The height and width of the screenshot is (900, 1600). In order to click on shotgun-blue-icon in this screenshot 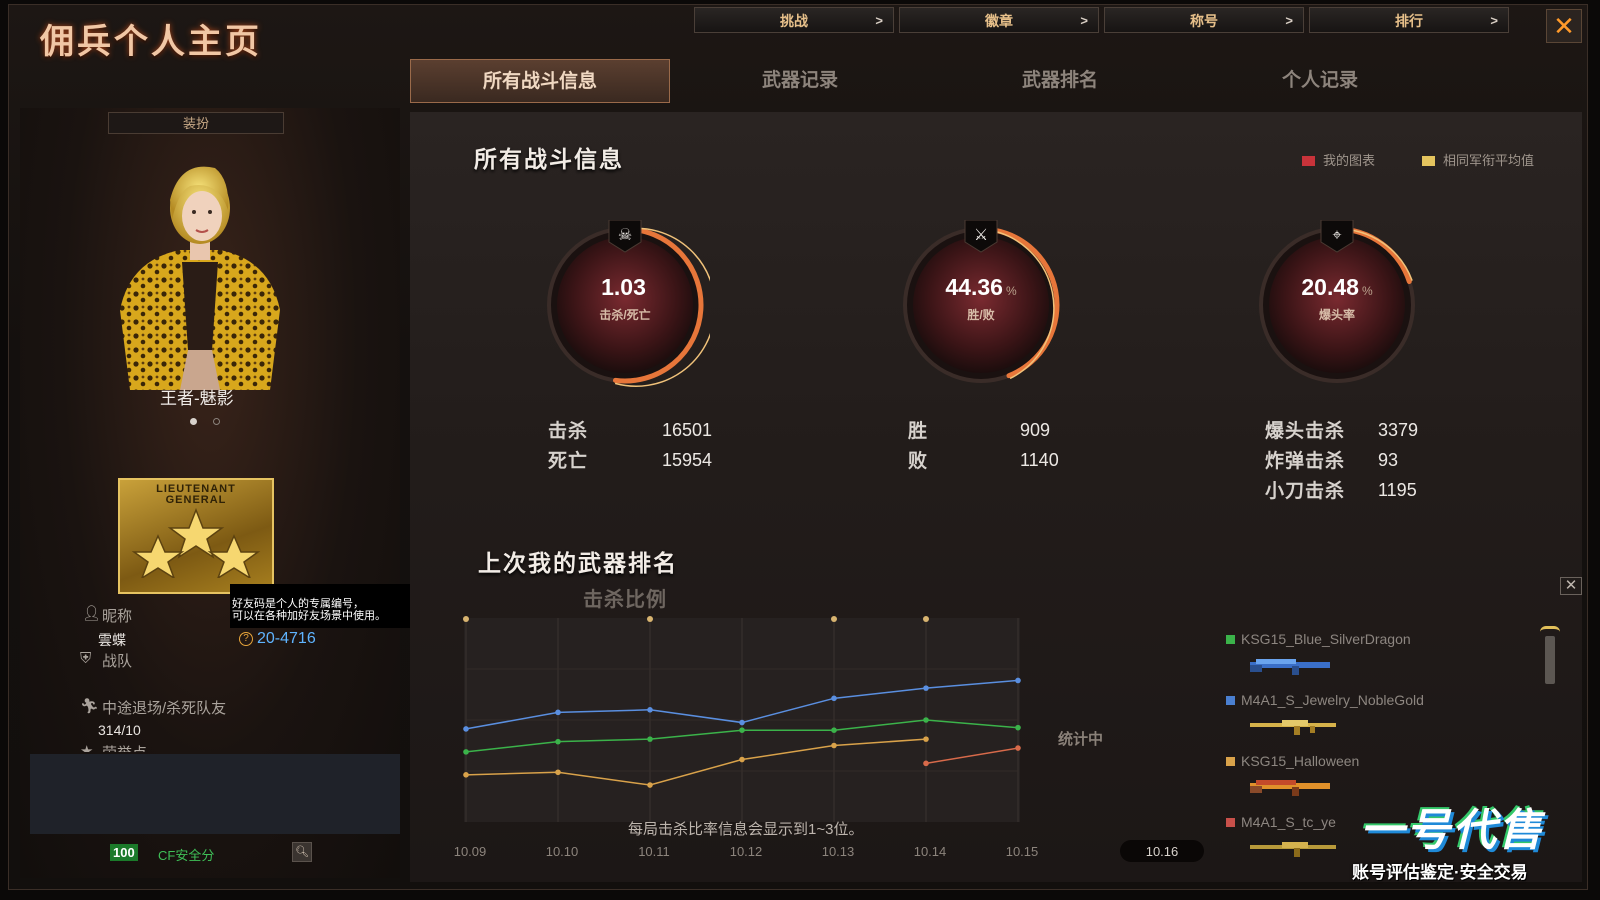, I will do `click(1290, 667)`.